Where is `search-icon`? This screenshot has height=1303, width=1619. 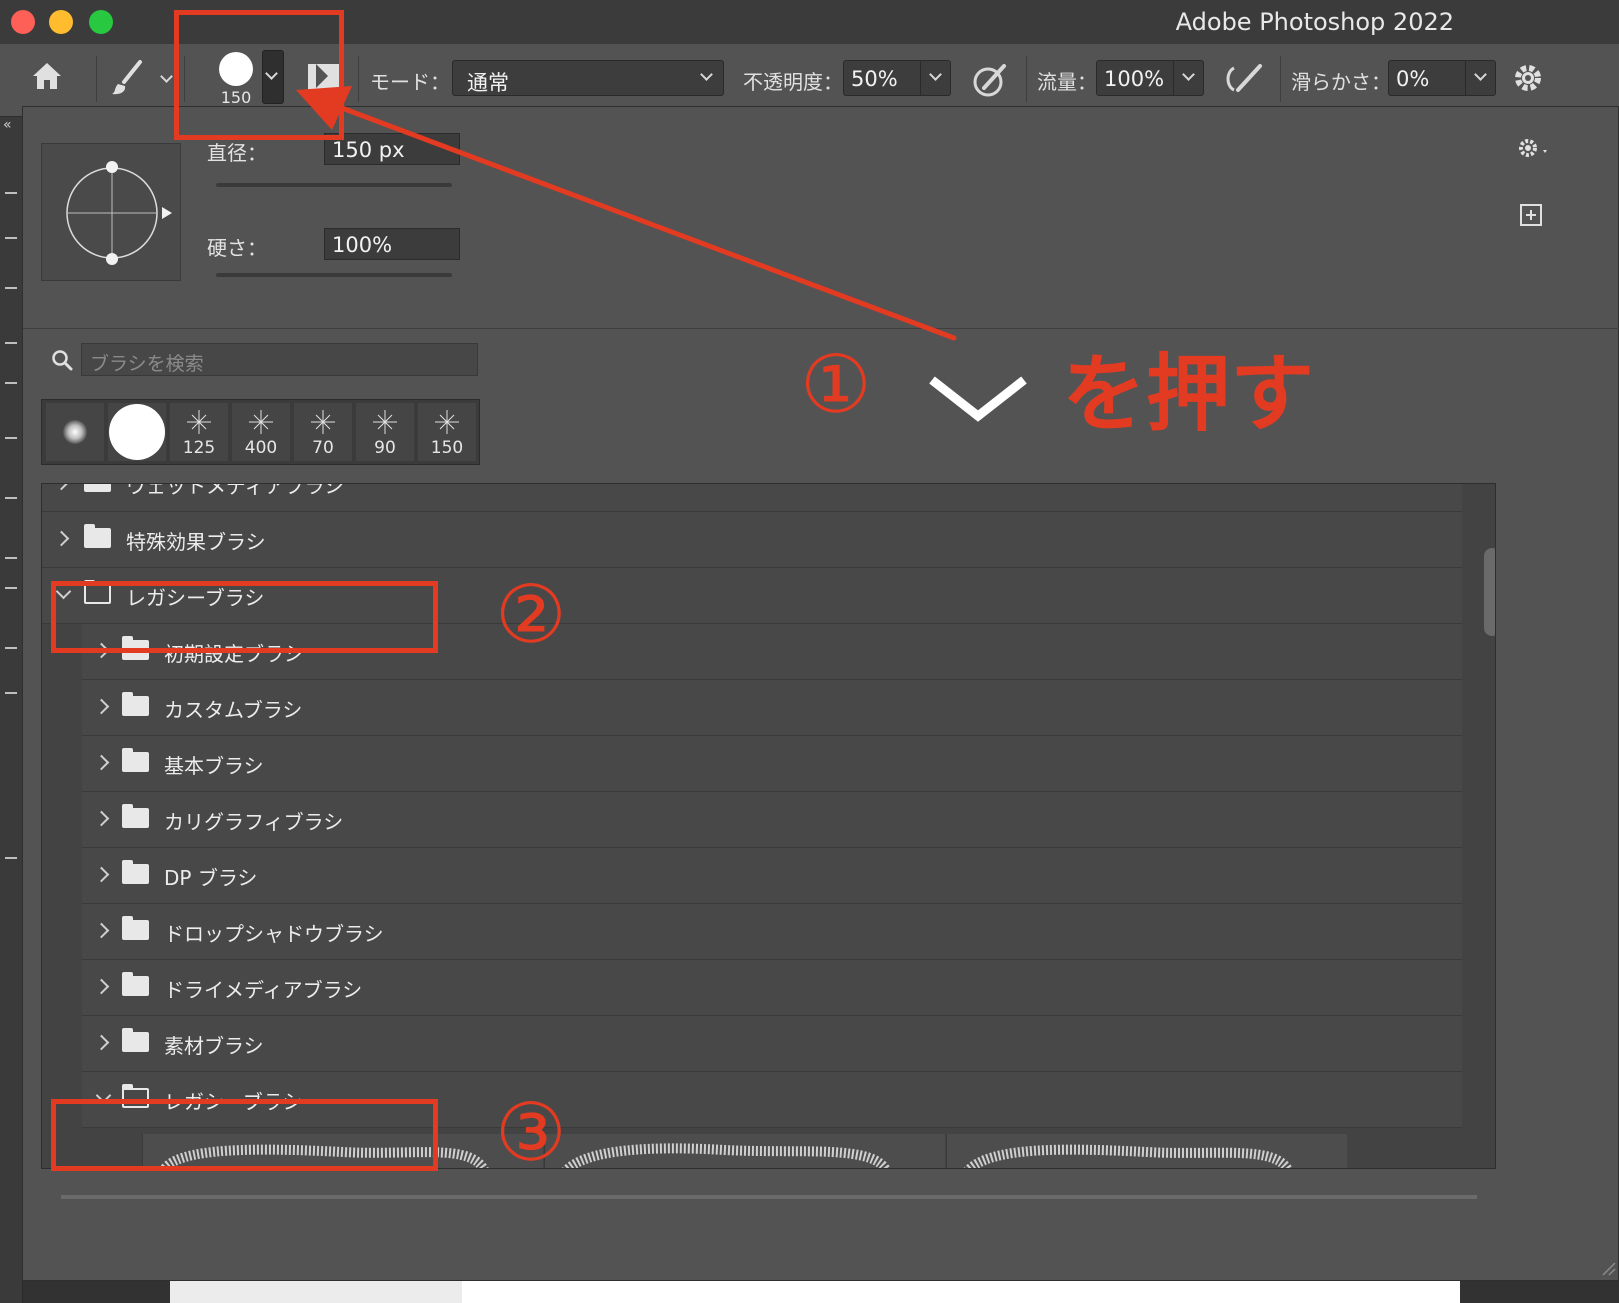 search-icon is located at coordinates (62, 360).